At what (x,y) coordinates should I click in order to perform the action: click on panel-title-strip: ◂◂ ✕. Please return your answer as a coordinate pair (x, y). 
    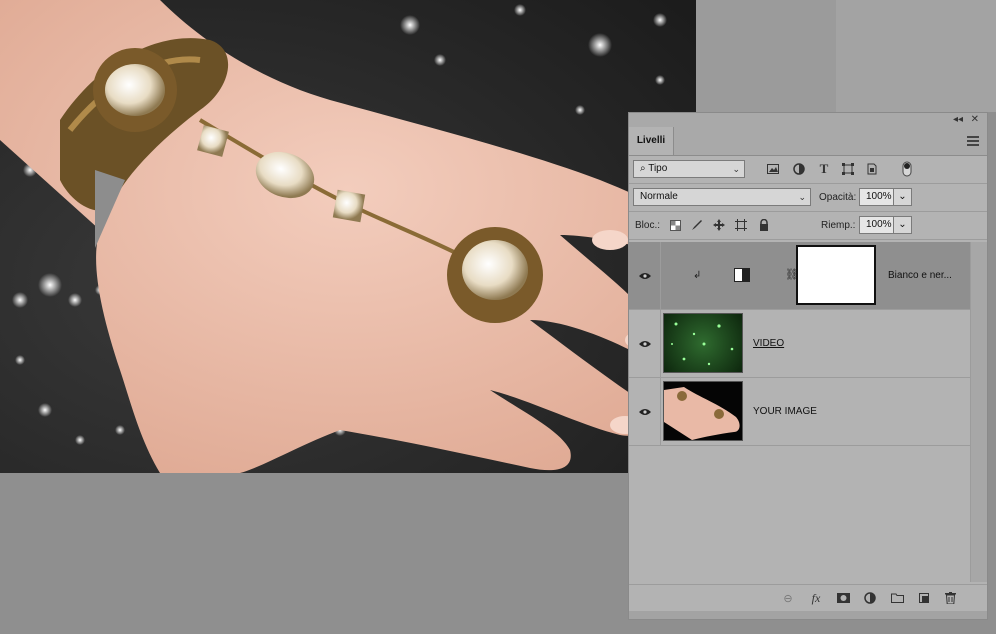
    Looking at the image, I should click on (808, 120).